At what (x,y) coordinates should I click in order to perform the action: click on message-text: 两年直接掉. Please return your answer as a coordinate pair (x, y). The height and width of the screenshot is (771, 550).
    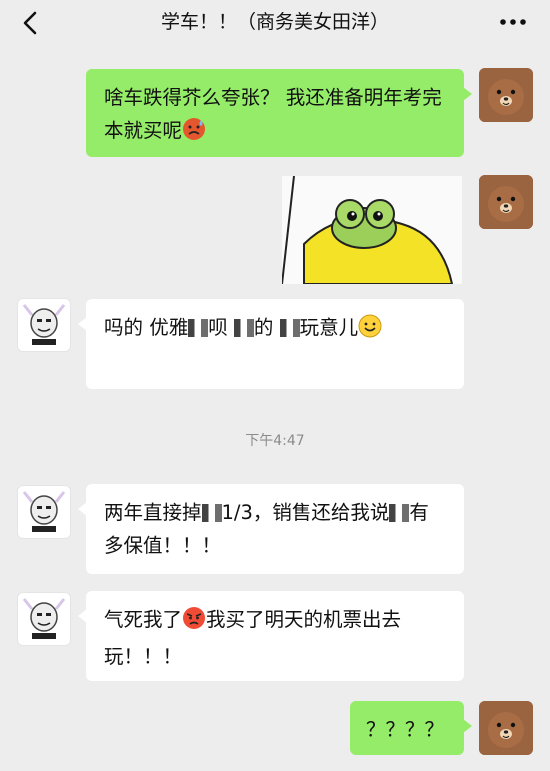
    Looking at the image, I should click on (153, 512).